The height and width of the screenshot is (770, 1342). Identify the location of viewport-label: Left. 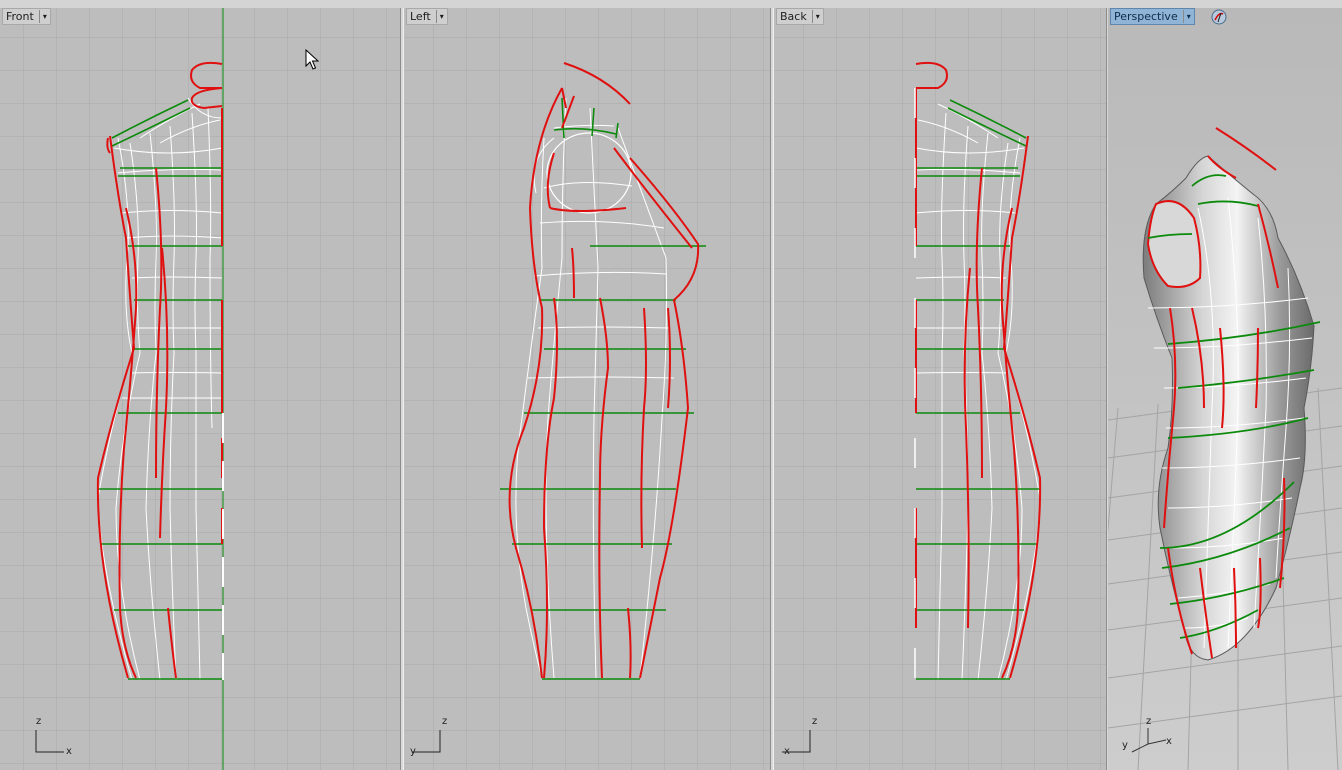
(420, 16).